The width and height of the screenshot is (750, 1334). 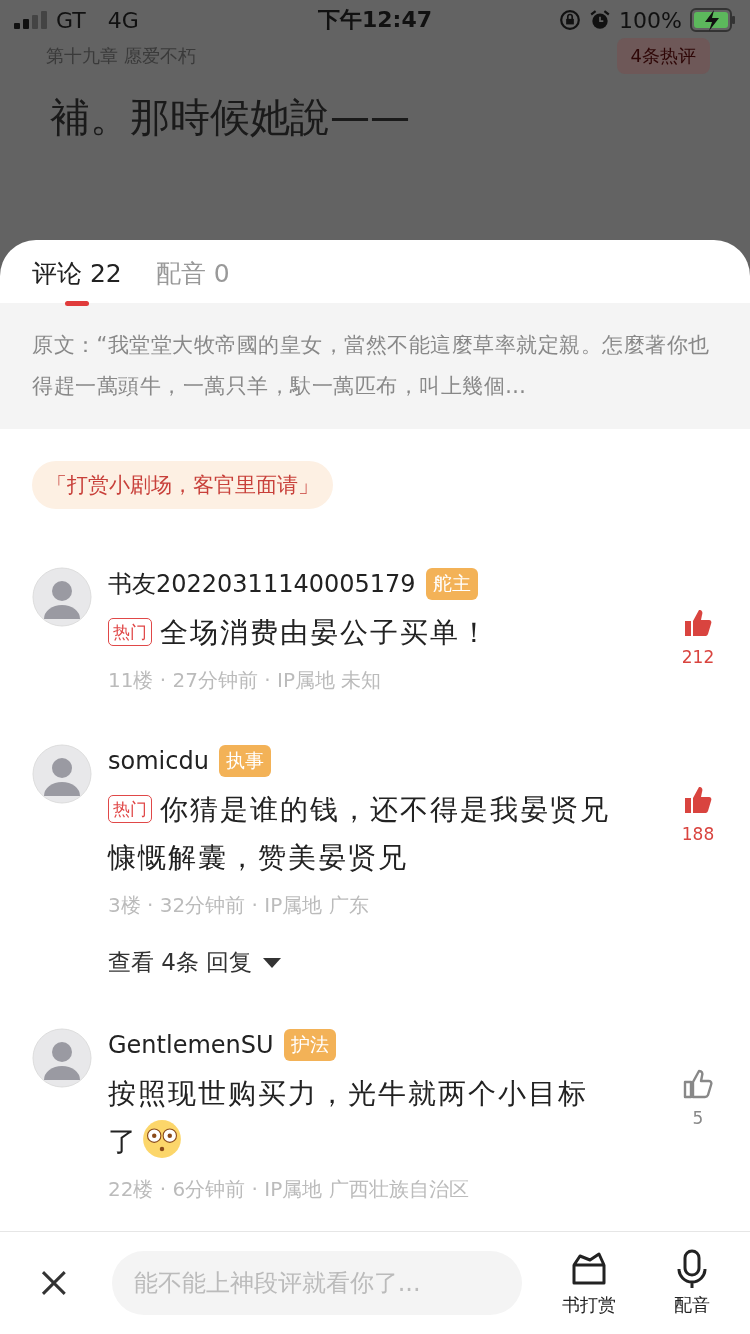 I want to click on rank-badge: 执事, so click(x=244, y=761).